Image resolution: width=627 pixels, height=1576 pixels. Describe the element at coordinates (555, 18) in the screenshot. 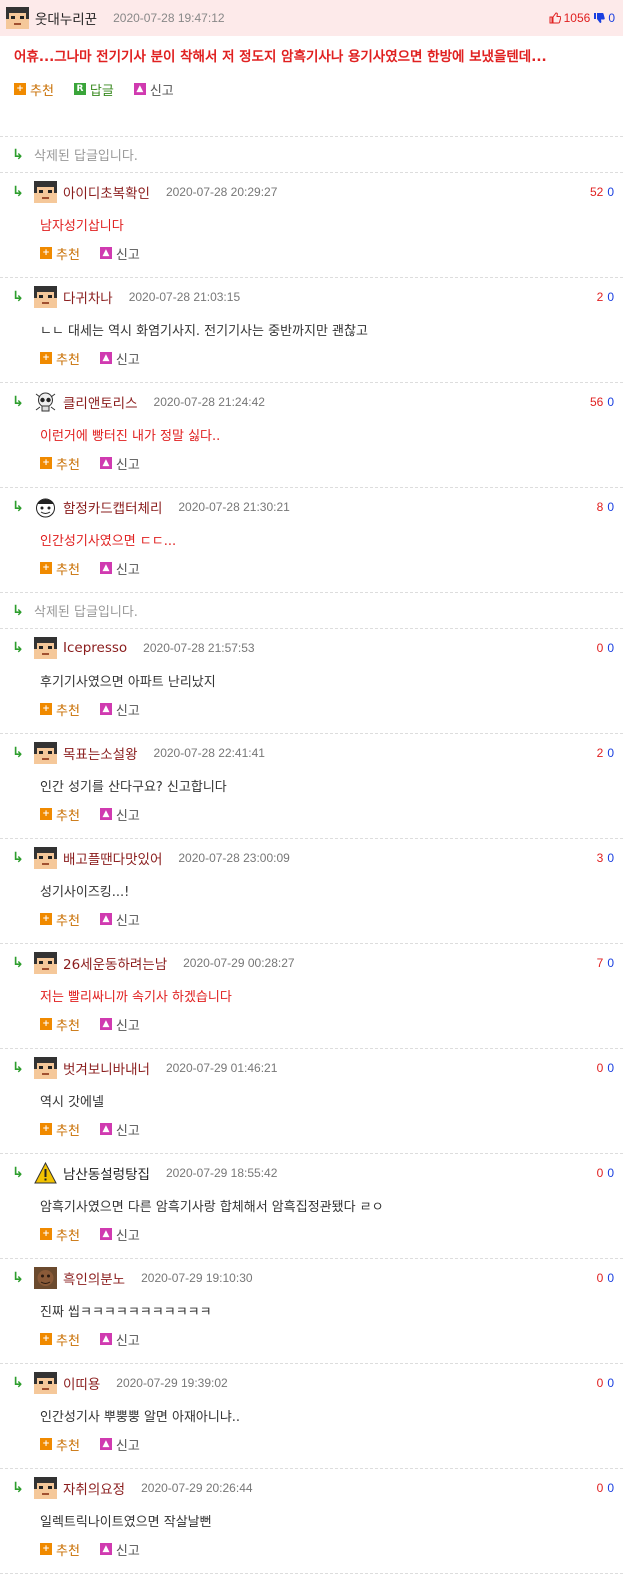

I see `thumbs-up-icon` at that location.